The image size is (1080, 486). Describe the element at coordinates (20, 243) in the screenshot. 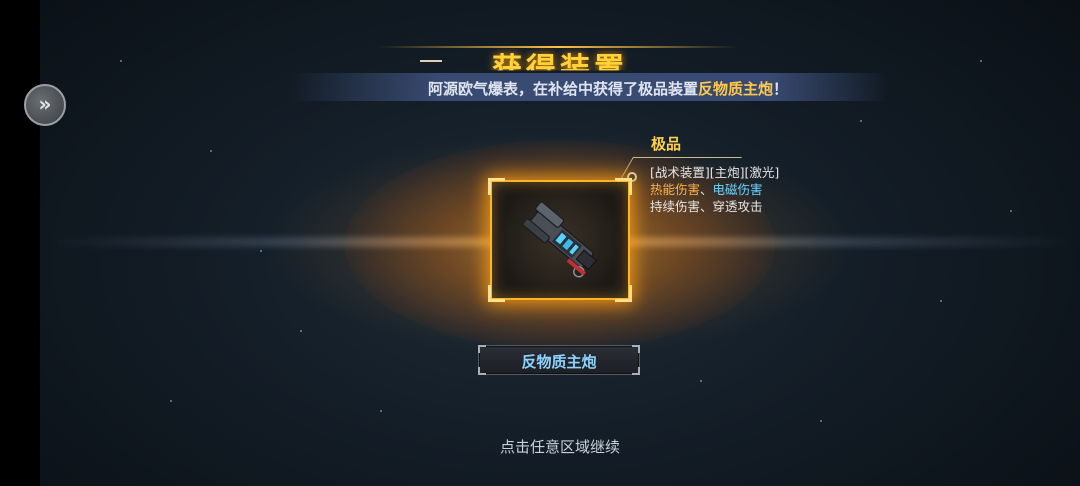

I see `left-letterbox` at that location.